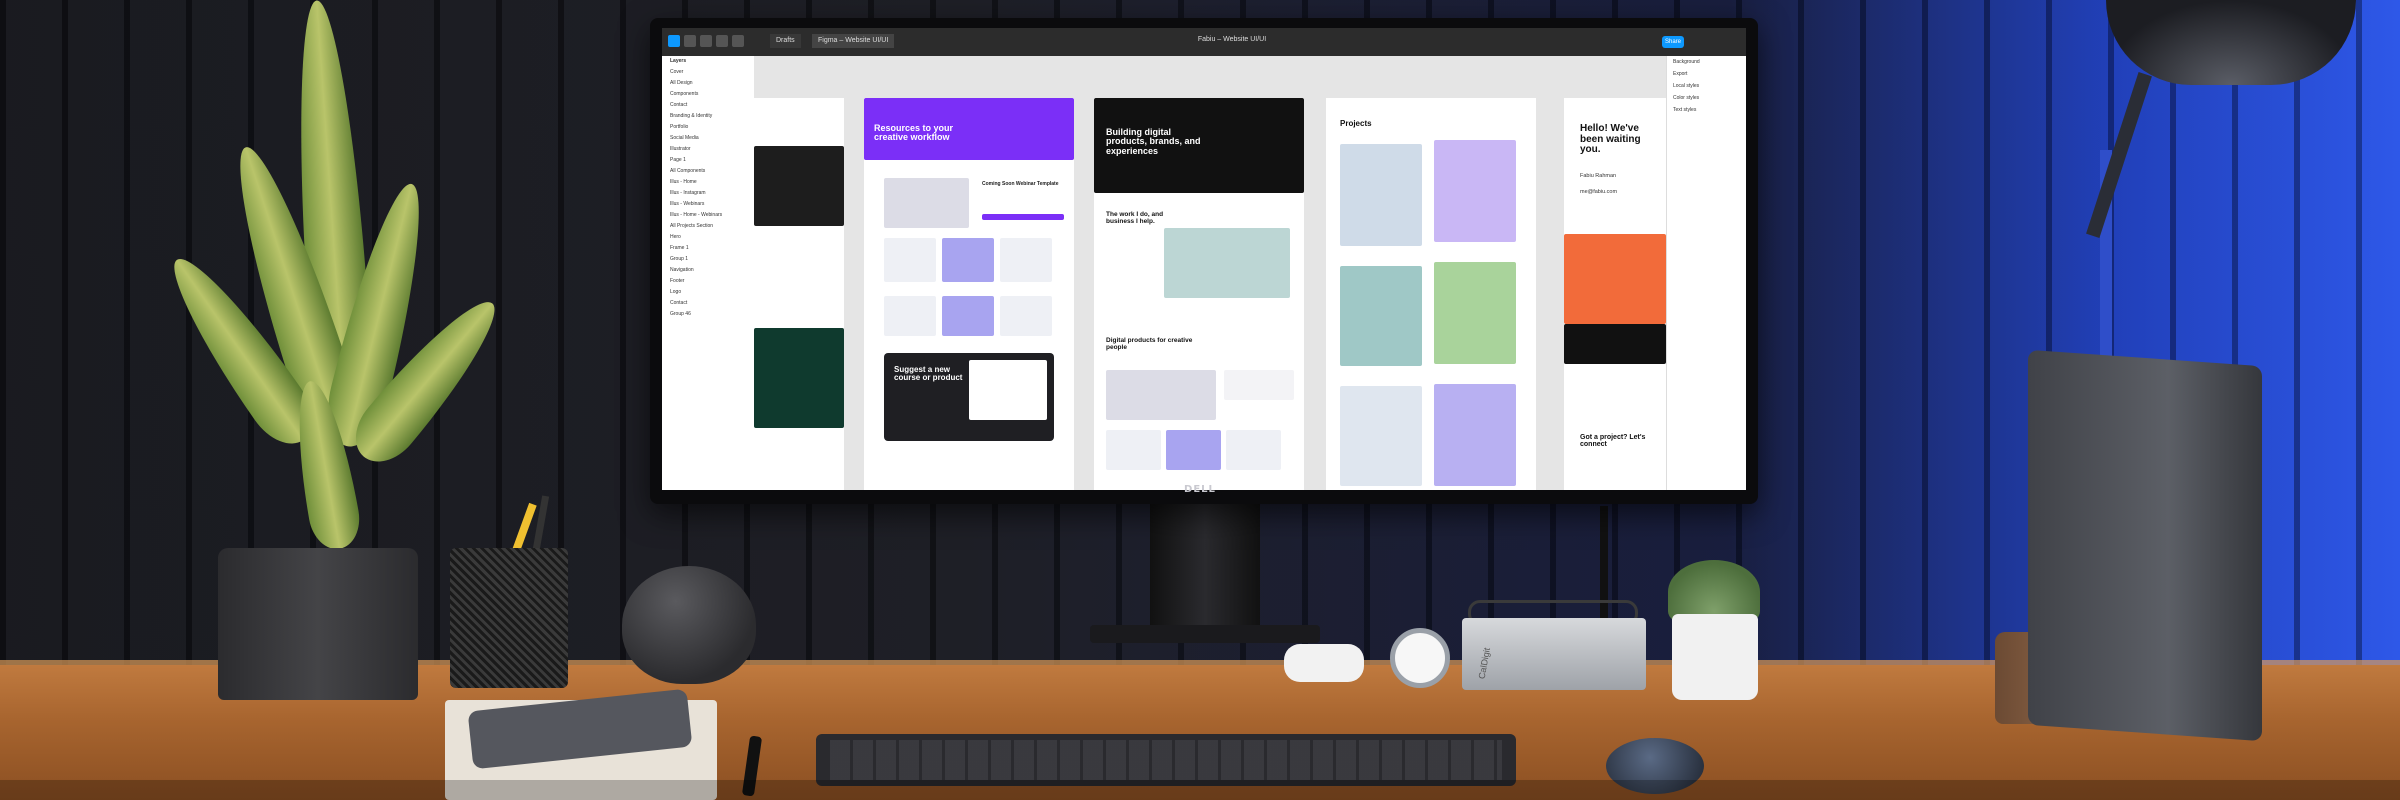 This screenshot has width=2400, height=800. I want to click on contact-email: me@fabiu.com, so click(1620, 192).